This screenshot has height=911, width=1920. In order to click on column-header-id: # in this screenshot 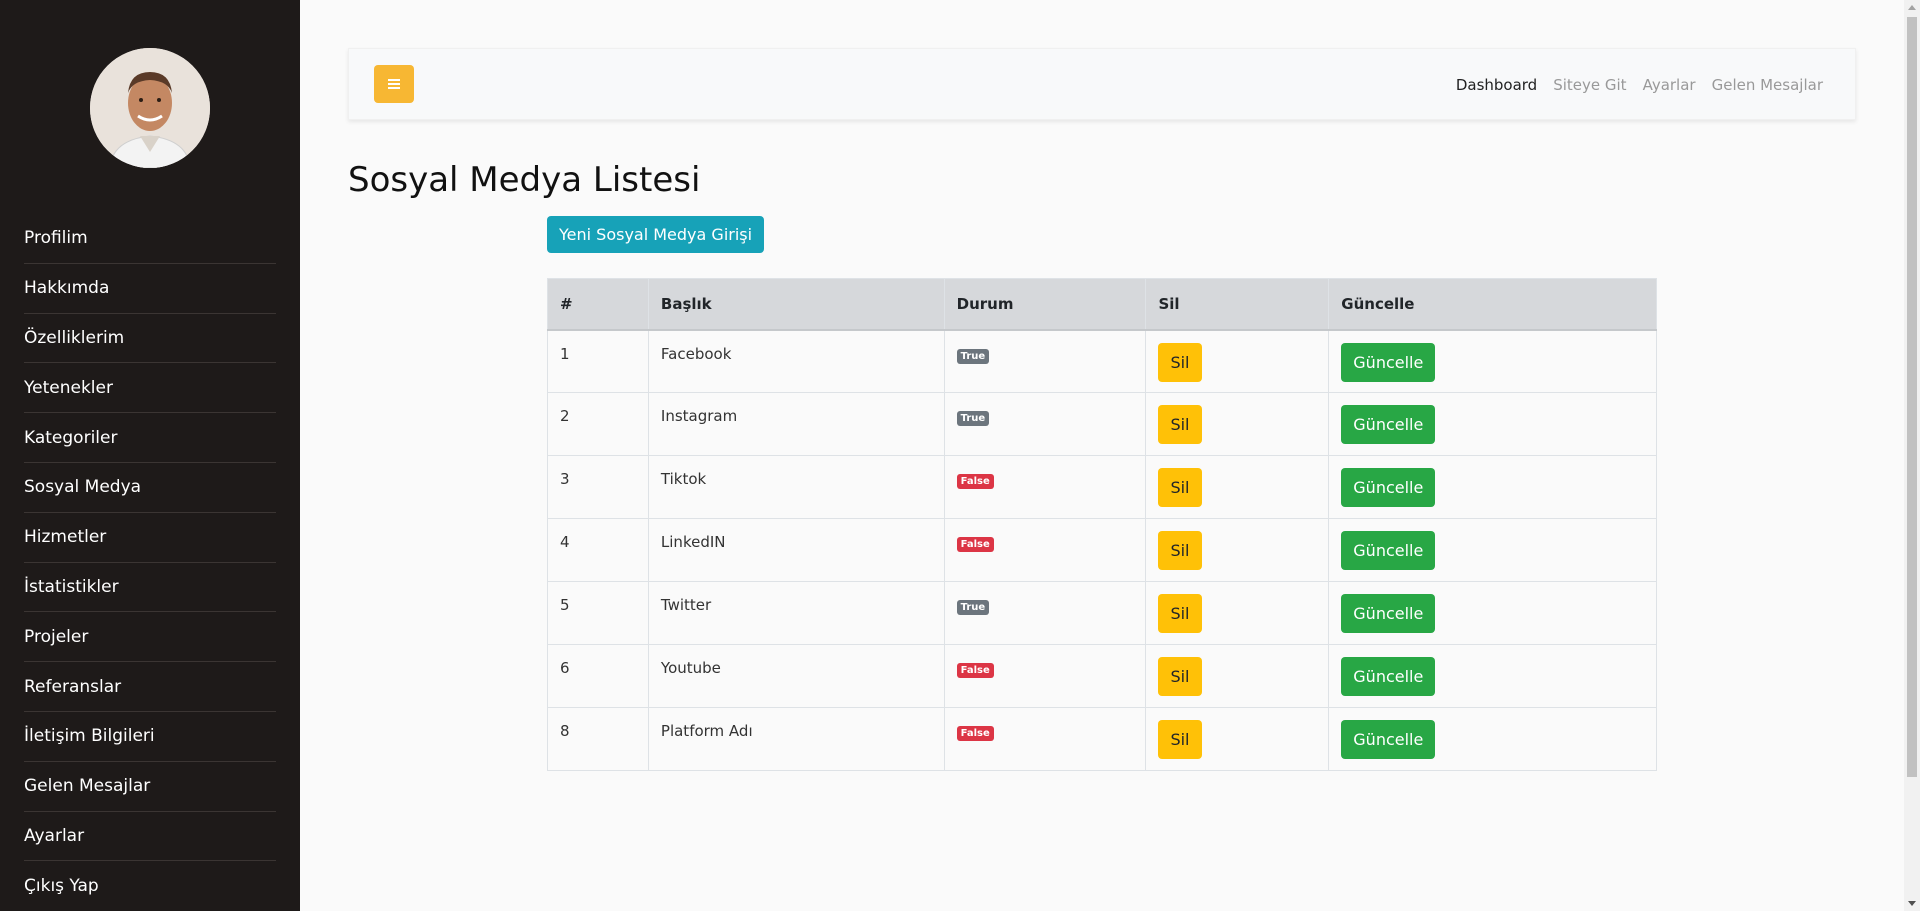, I will do `click(598, 304)`.